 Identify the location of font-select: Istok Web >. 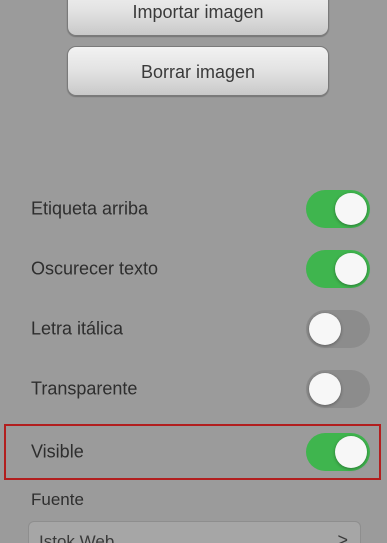
(194, 532).